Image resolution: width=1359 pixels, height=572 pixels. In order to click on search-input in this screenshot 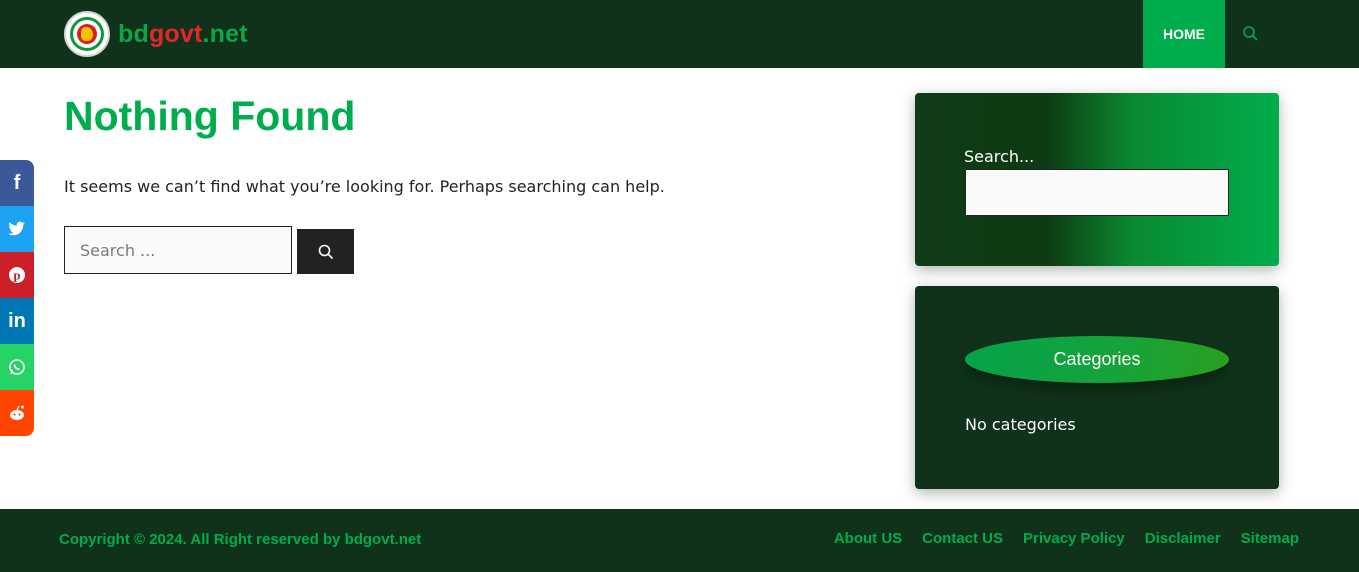, I will do `click(178, 250)`.